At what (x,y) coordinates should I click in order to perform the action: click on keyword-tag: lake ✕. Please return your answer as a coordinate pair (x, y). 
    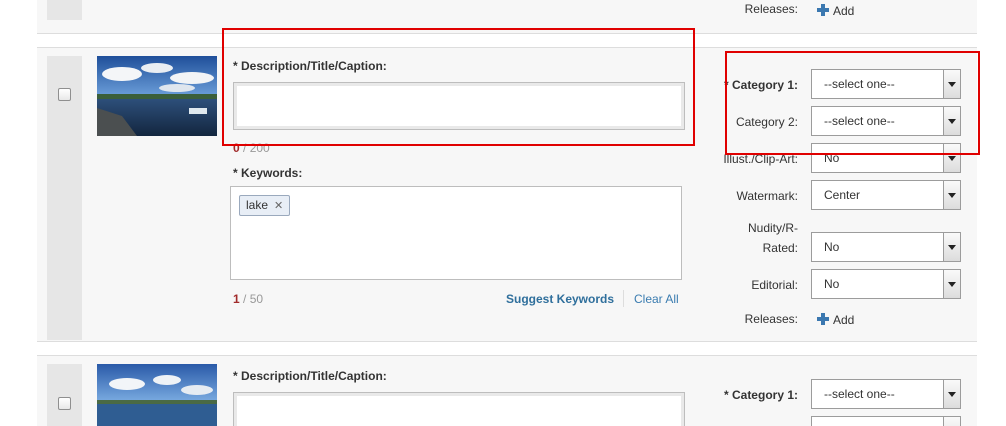
    Looking at the image, I should click on (265, 205).